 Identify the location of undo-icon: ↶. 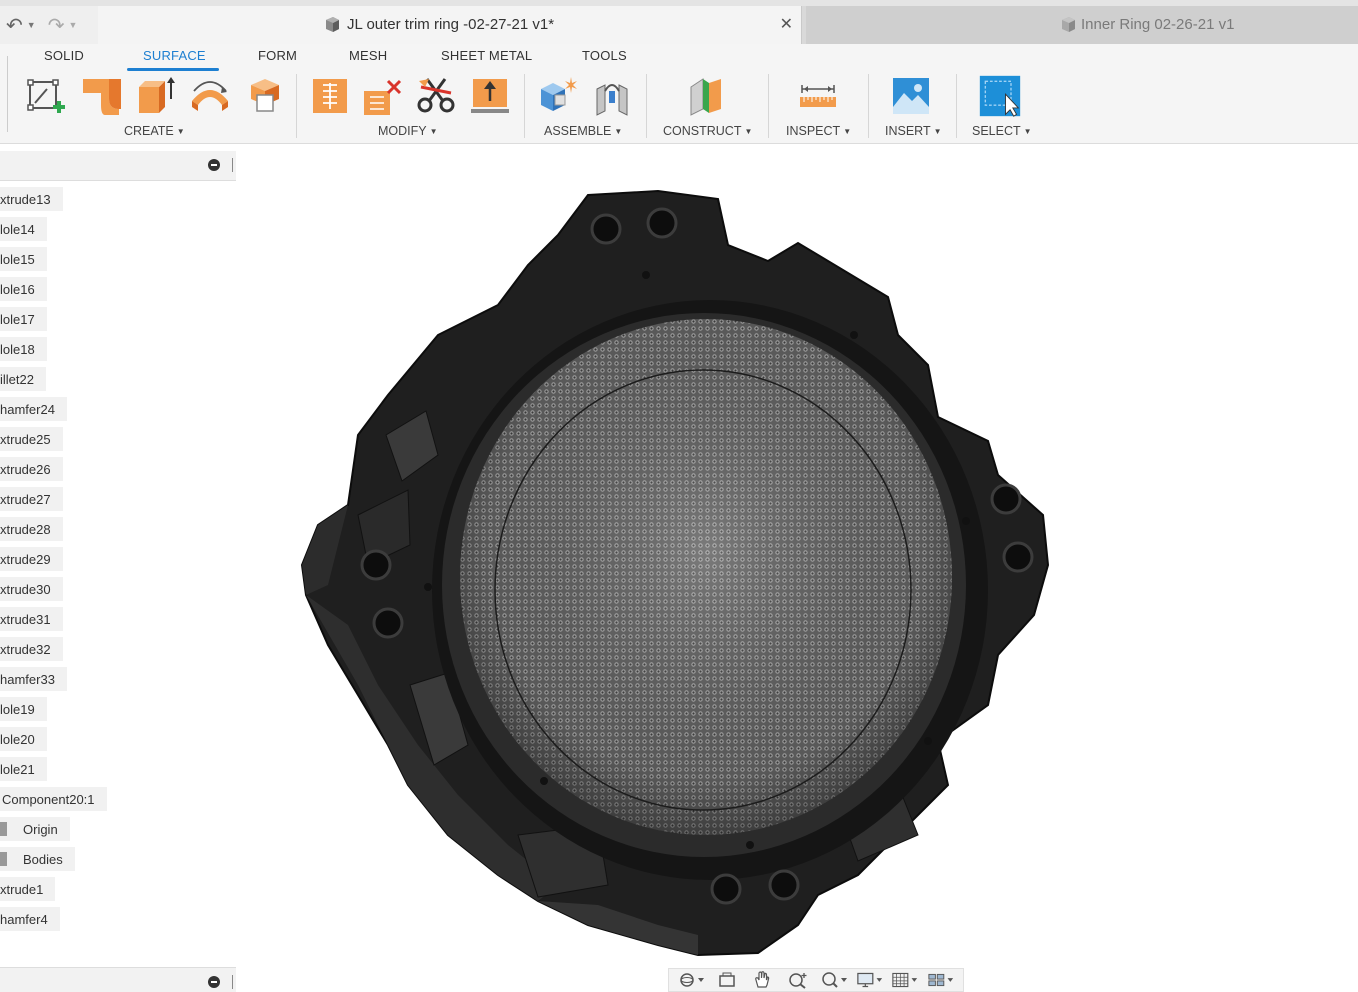
(14, 25).